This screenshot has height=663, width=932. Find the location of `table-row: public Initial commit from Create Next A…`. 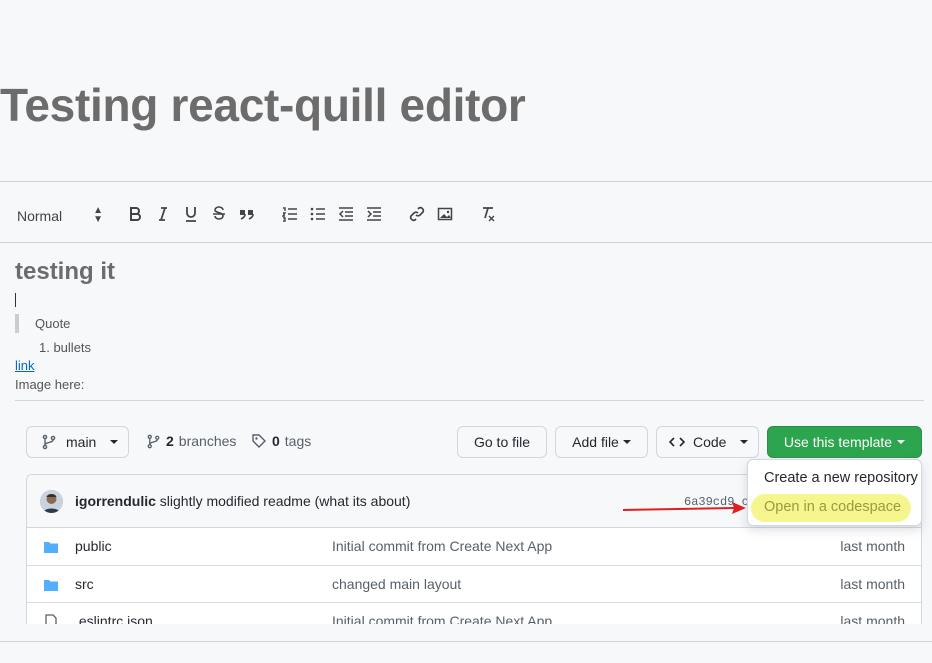

table-row: public Initial commit from Create Next A… is located at coordinates (474, 546).